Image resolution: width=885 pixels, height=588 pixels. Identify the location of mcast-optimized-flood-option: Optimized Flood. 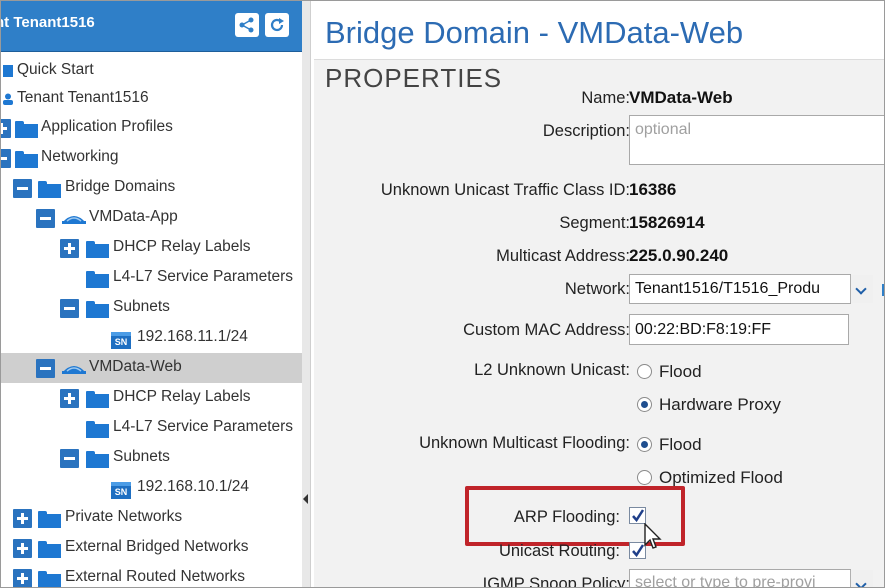
(721, 477).